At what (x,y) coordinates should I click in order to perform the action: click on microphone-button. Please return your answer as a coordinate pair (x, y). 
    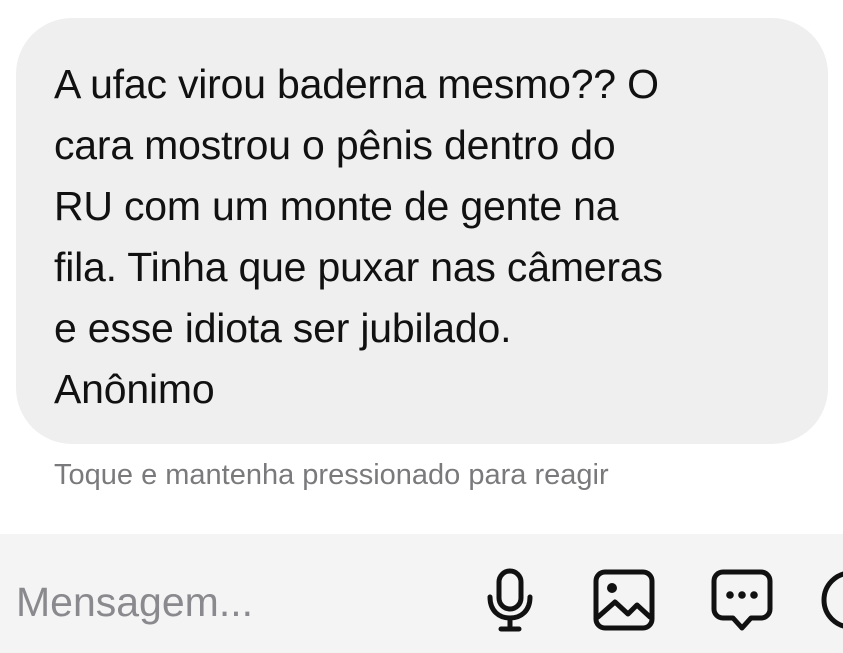
    Looking at the image, I should click on (510, 600).